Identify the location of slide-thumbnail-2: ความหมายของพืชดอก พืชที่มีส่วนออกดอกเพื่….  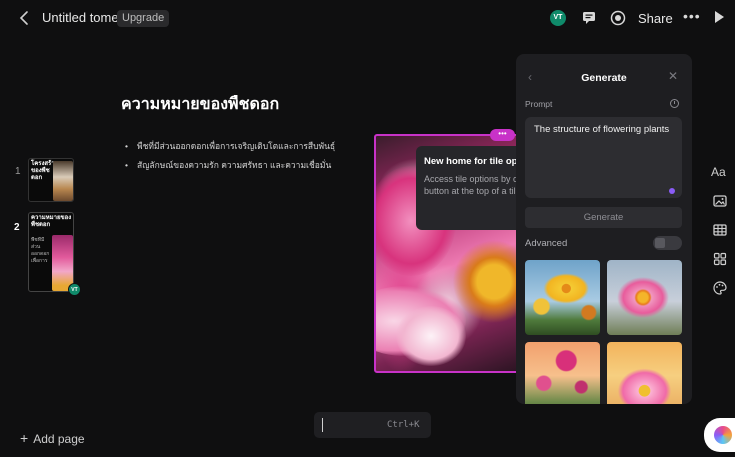
(51, 252).